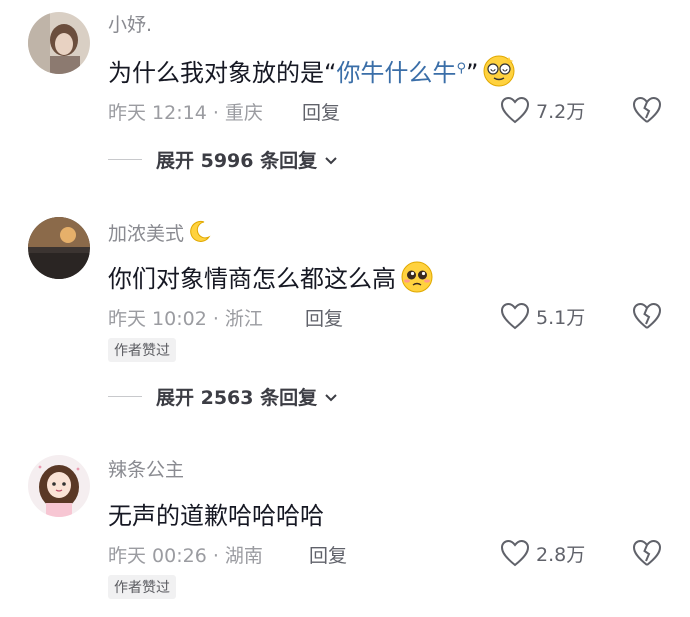 This screenshot has width=690, height=617. Describe the element at coordinates (185, 113) in the screenshot. I see `comment-time-location: 昨天 12:14 · 重庆` at that location.